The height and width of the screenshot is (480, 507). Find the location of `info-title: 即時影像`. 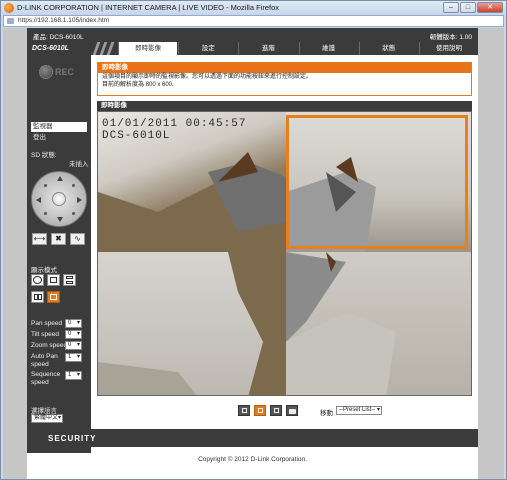

info-title: 即時影像 is located at coordinates (284, 68).